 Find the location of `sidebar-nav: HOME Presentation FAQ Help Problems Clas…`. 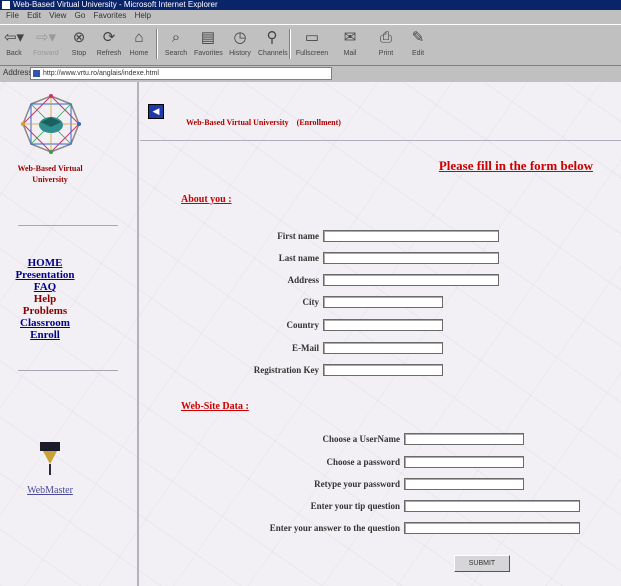

sidebar-nav: HOME Presentation FAQ Help Problems Clas… is located at coordinates (45, 299).